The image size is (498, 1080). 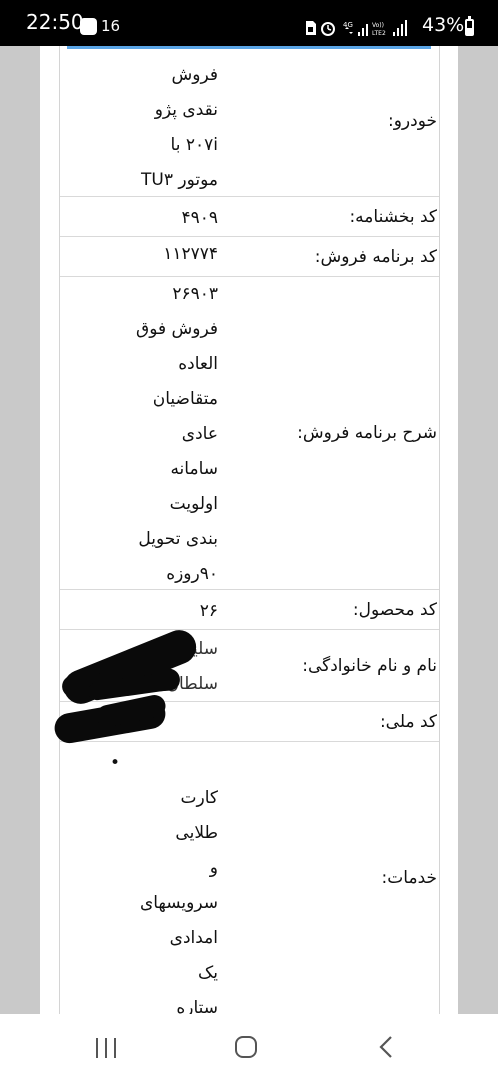 I want to click on svg-text: LTE2, so click(x=379, y=33).